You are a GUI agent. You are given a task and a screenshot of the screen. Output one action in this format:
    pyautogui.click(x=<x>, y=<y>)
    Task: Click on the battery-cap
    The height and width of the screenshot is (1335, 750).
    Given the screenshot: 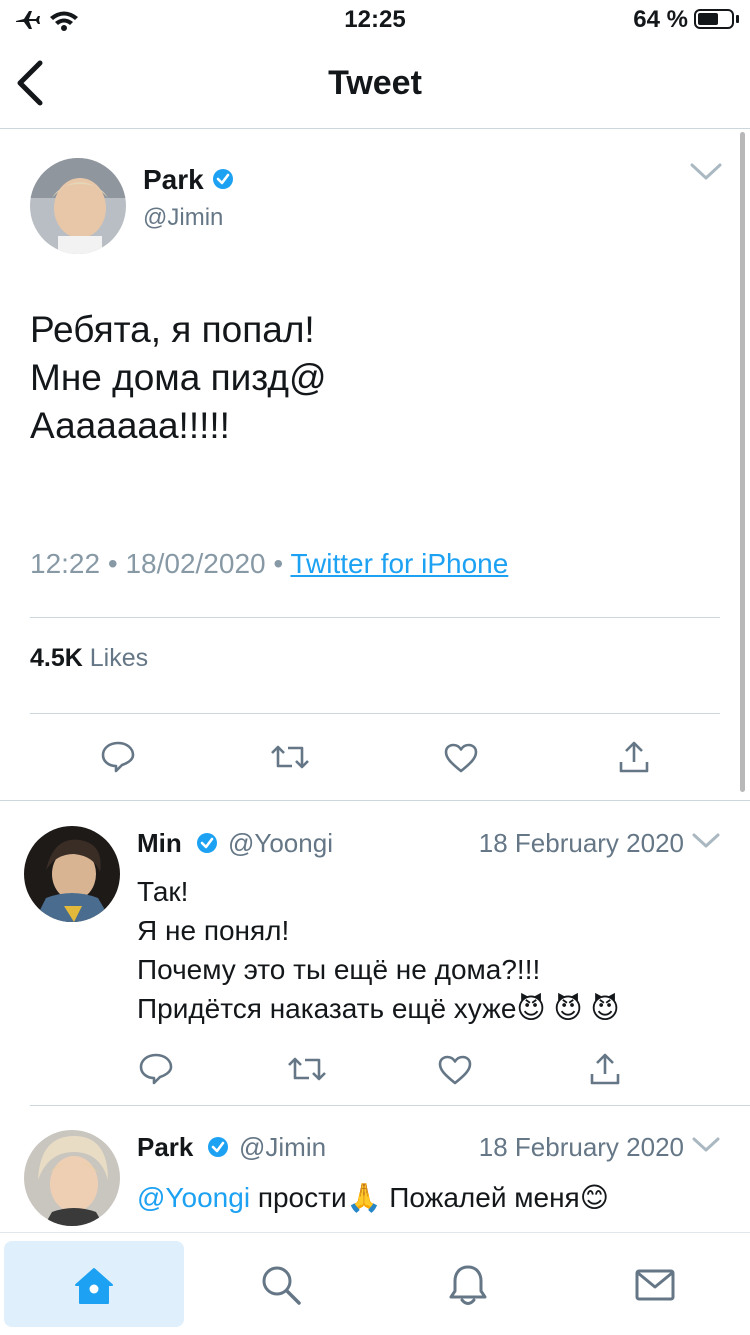 What is the action you would take?
    pyautogui.click(x=737, y=19)
    